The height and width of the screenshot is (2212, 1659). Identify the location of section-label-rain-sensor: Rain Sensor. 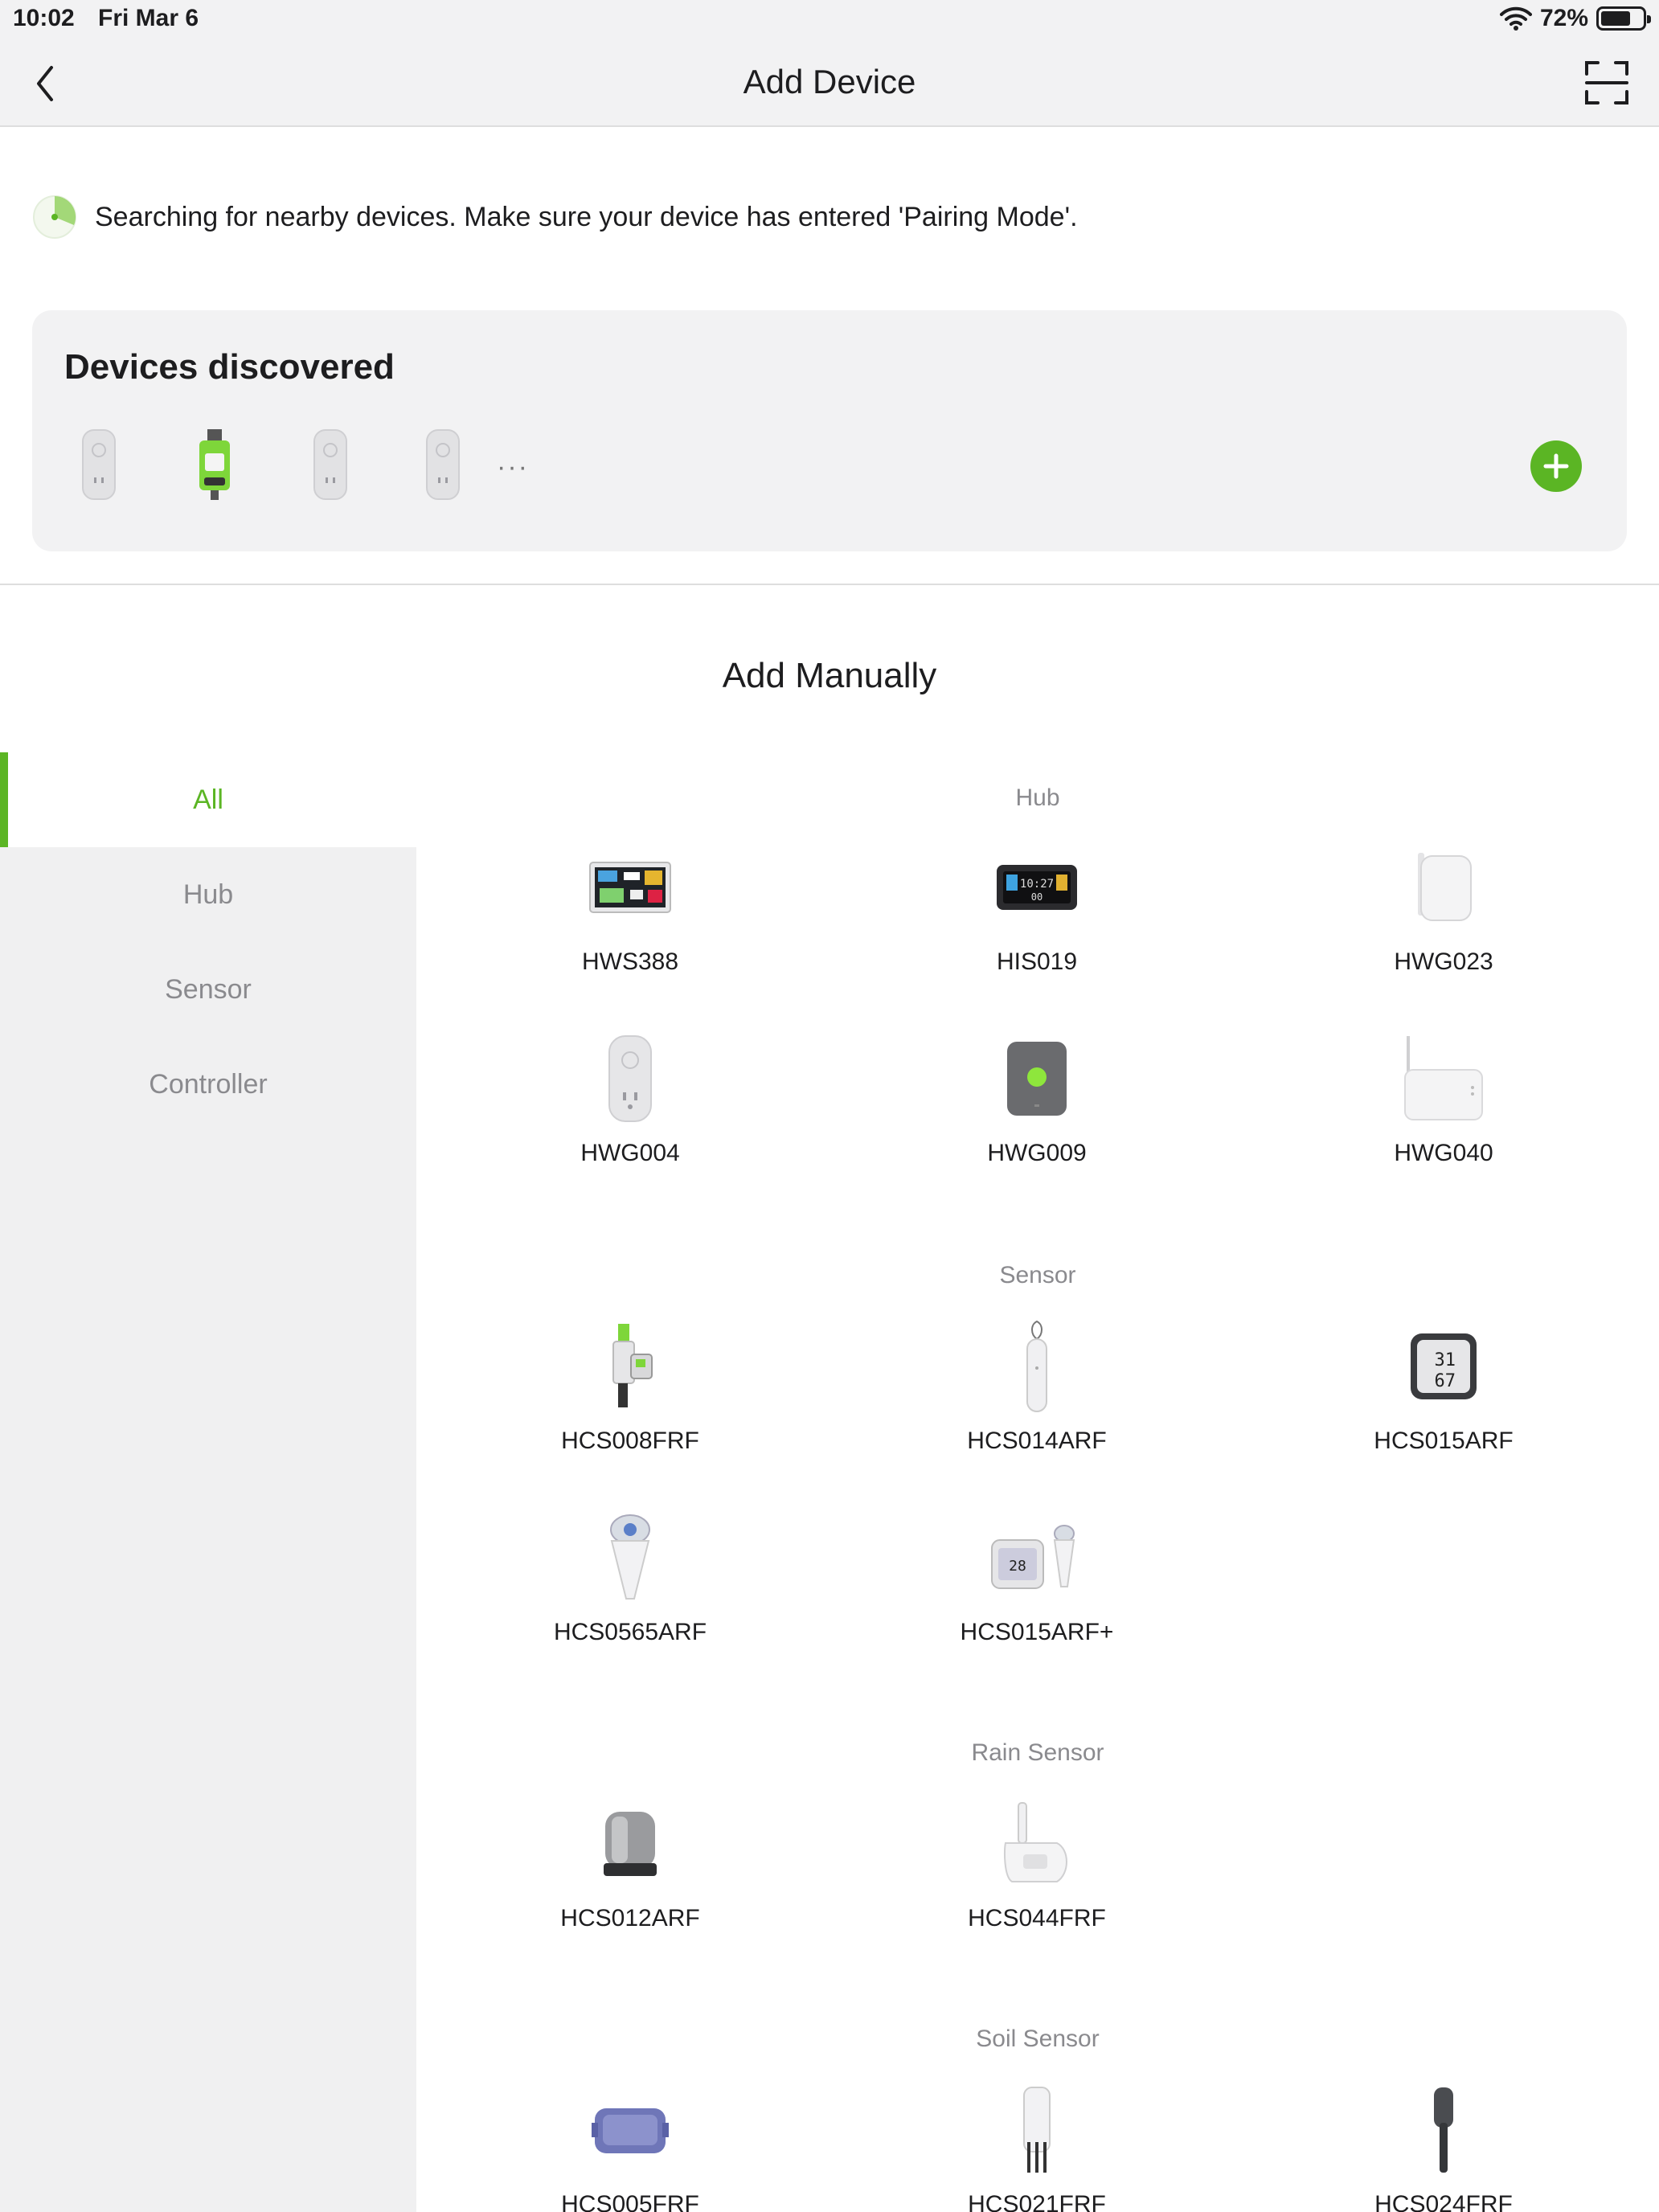
(1037, 1752).